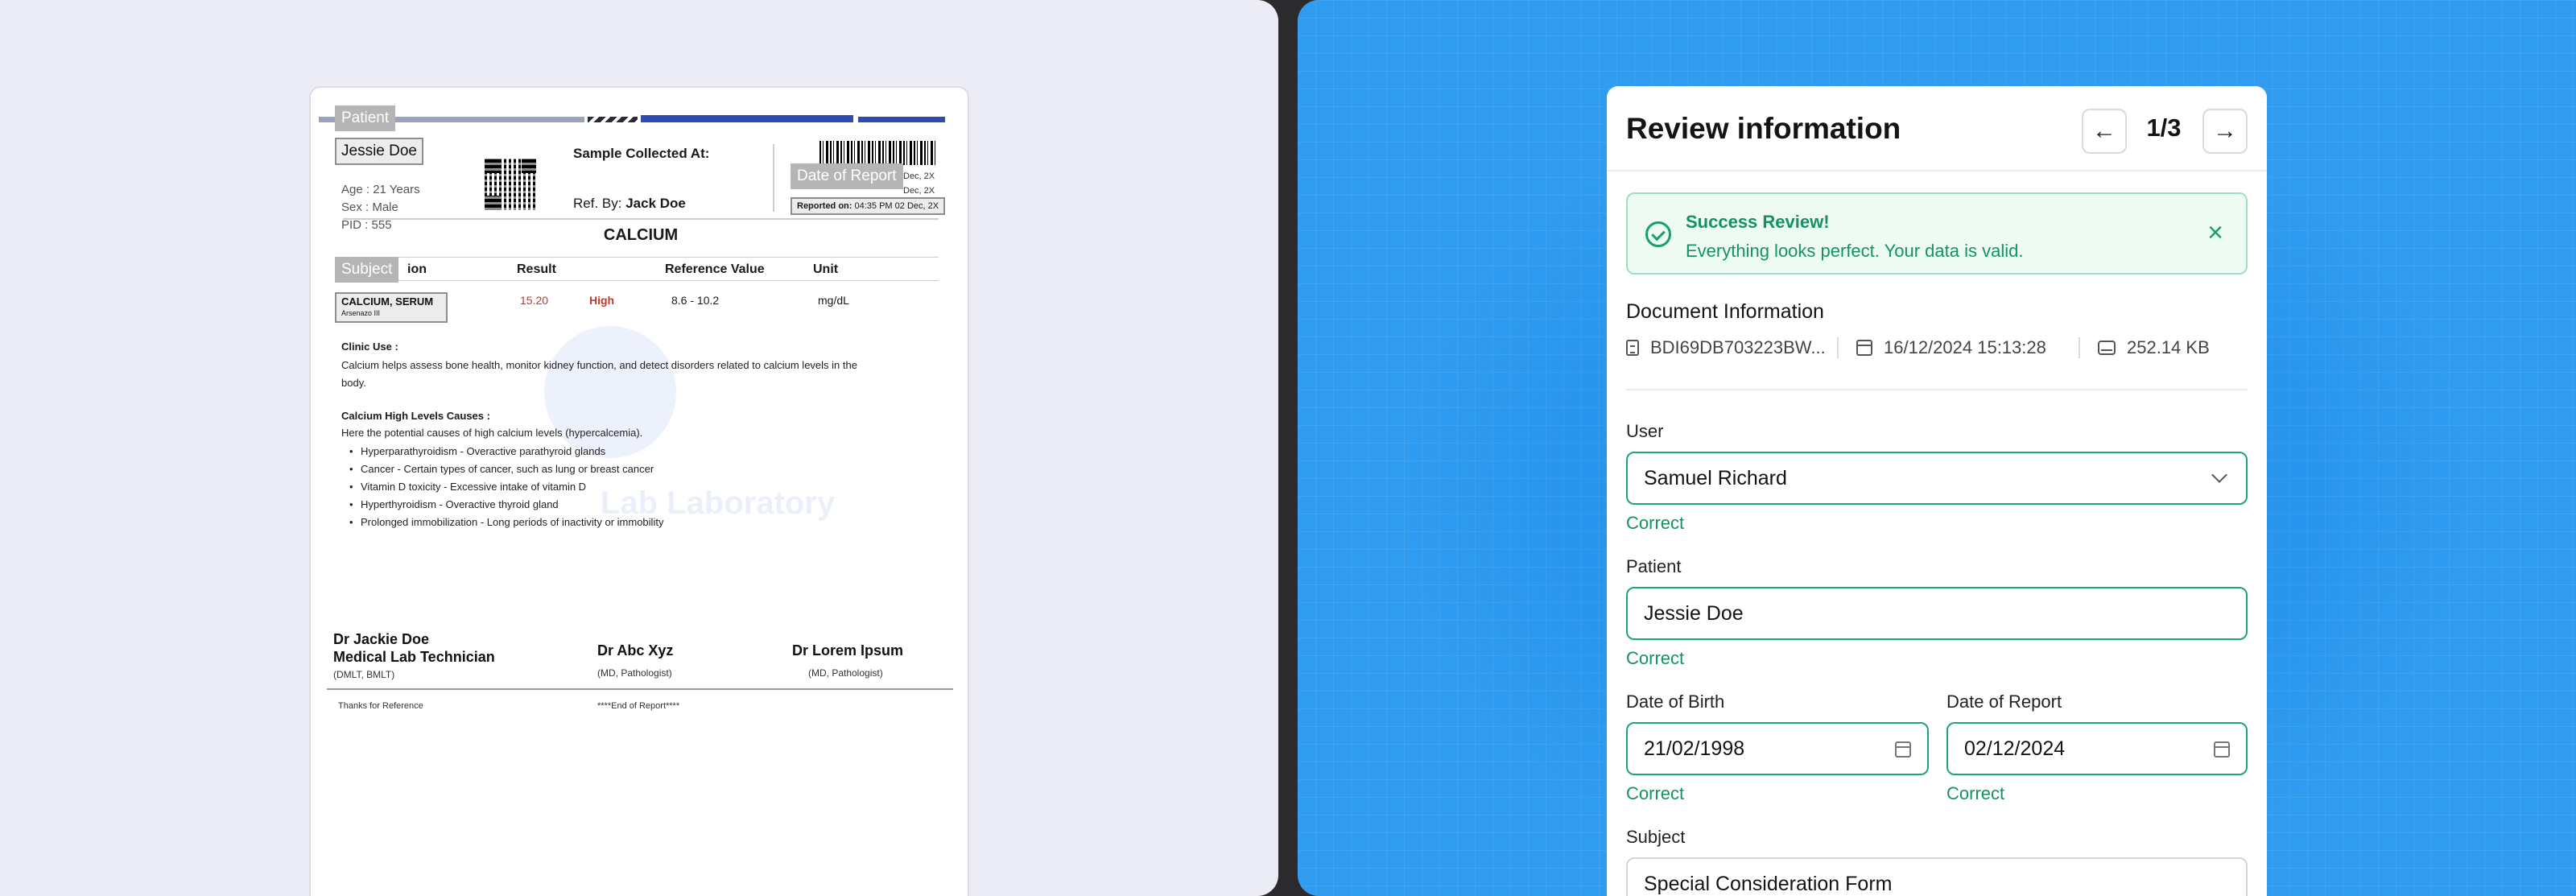 Image resolution: width=2576 pixels, height=896 pixels. What do you see at coordinates (2015, 748) in the screenshot?
I see `dor-value: 02/12/2024` at bounding box center [2015, 748].